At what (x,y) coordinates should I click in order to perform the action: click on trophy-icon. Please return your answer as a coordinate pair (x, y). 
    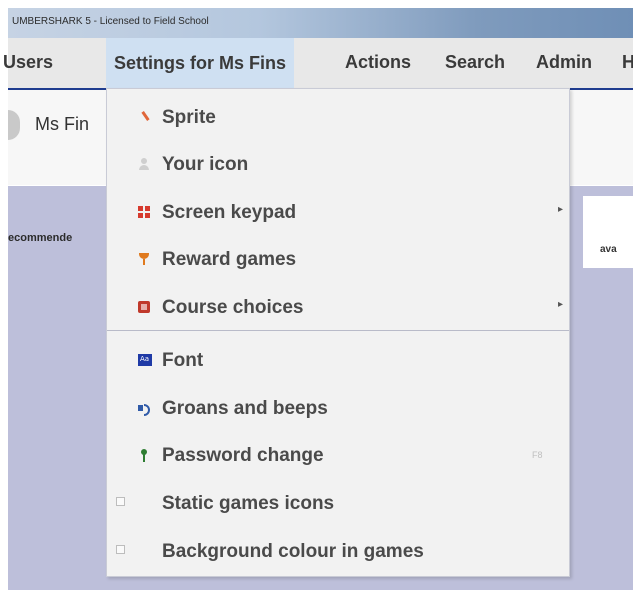
    Looking at the image, I should click on (144, 259).